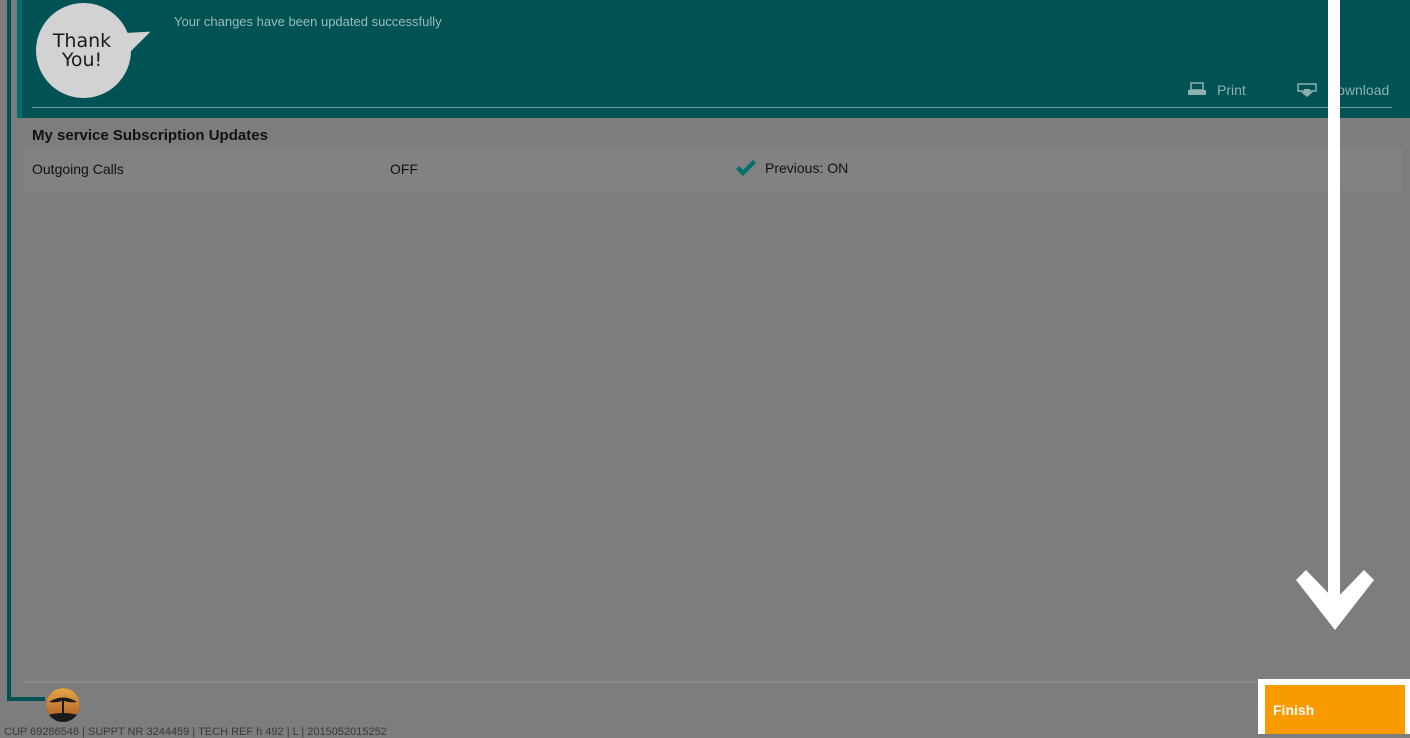 This screenshot has height=738, width=1410. I want to click on header-divider, so click(712, 107).